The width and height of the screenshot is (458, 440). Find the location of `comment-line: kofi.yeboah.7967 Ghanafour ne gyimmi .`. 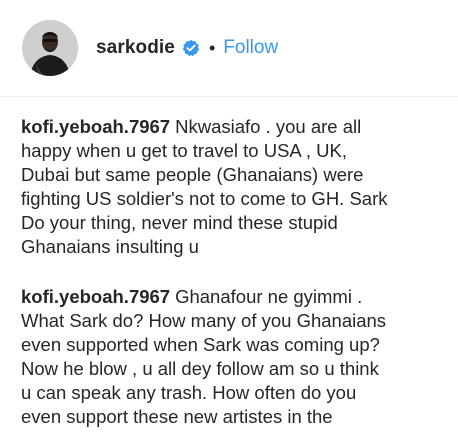

comment-line: kofi.yeboah.7967 Ghanafour ne gyimmi . is located at coordinates (231, 297).